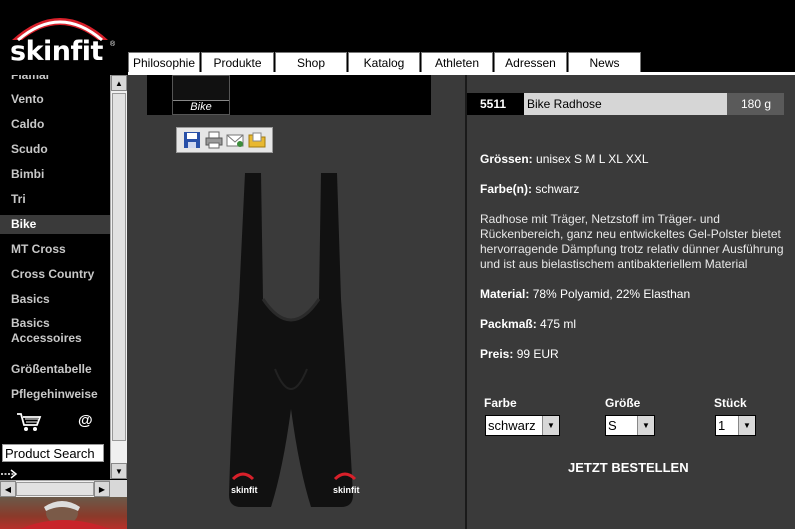 This screenshot has height=529, width=795. I want to click on scroll-left-arrow-icon: ◀, so click(8, 489).